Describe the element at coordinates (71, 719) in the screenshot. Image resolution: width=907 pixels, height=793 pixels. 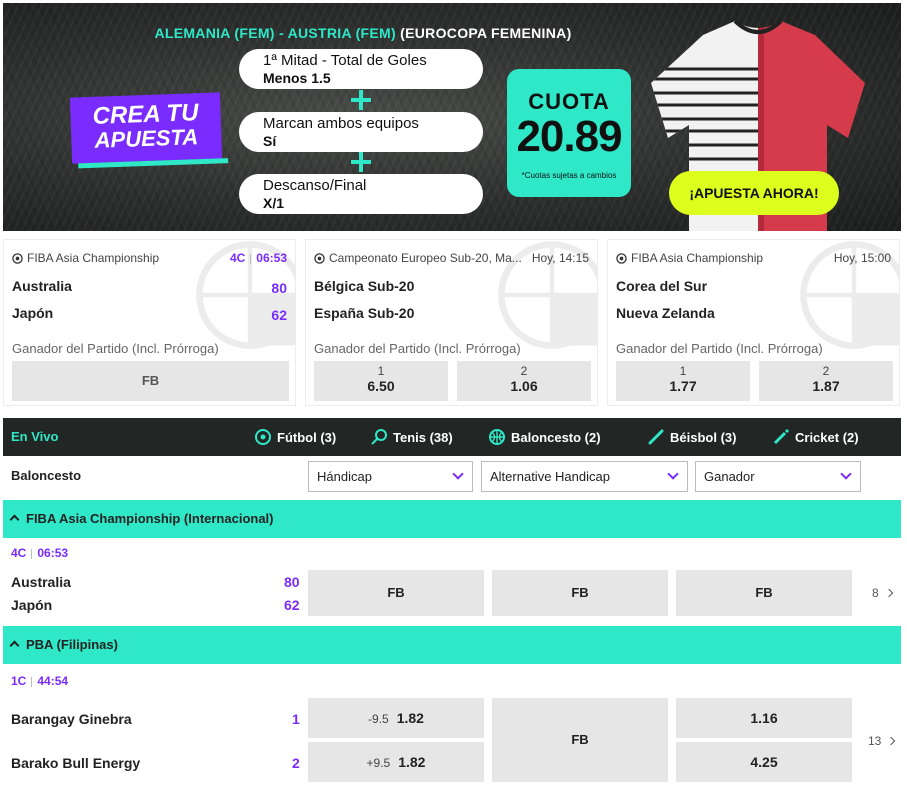
I see `home-team: Barangay Ginebra` at that location.